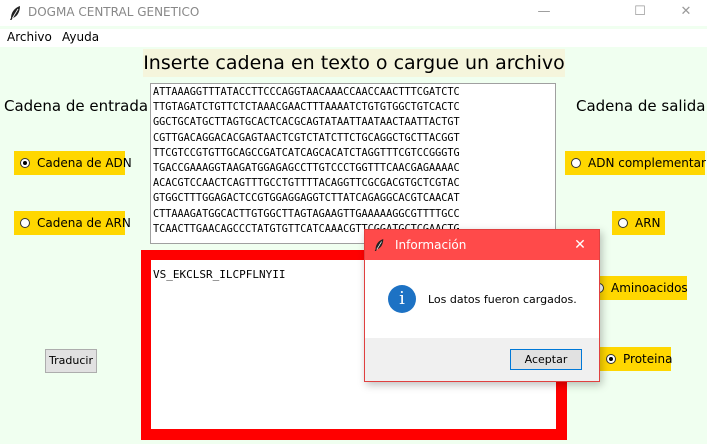 The height and width of the screenshot is (444, 707). What do you see at coordinates (641, 106) in the screenshot?
I see `output-chain-label: Cadena de salida` at bounding box center [641, 106].